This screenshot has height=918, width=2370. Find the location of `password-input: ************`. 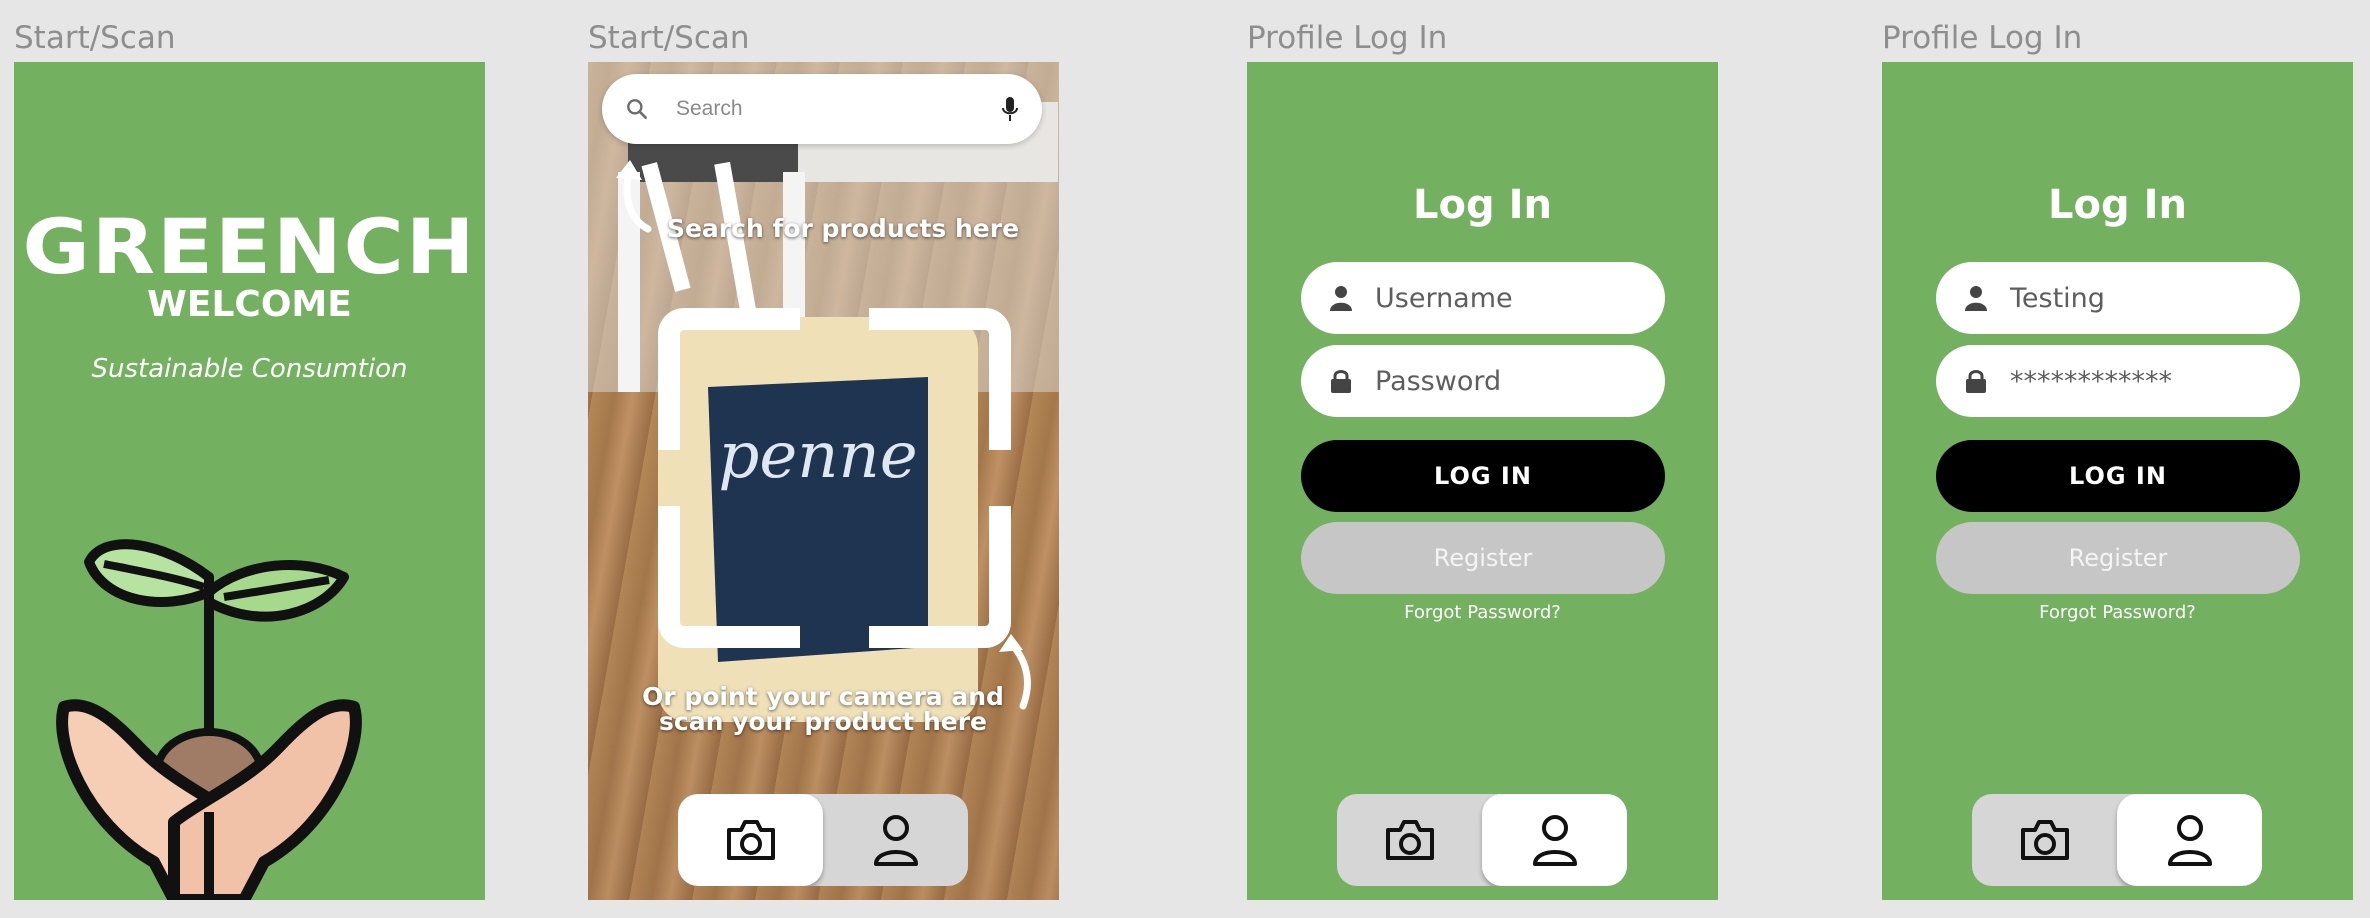

password-input: ************ is located at coordinates (2091, 381).